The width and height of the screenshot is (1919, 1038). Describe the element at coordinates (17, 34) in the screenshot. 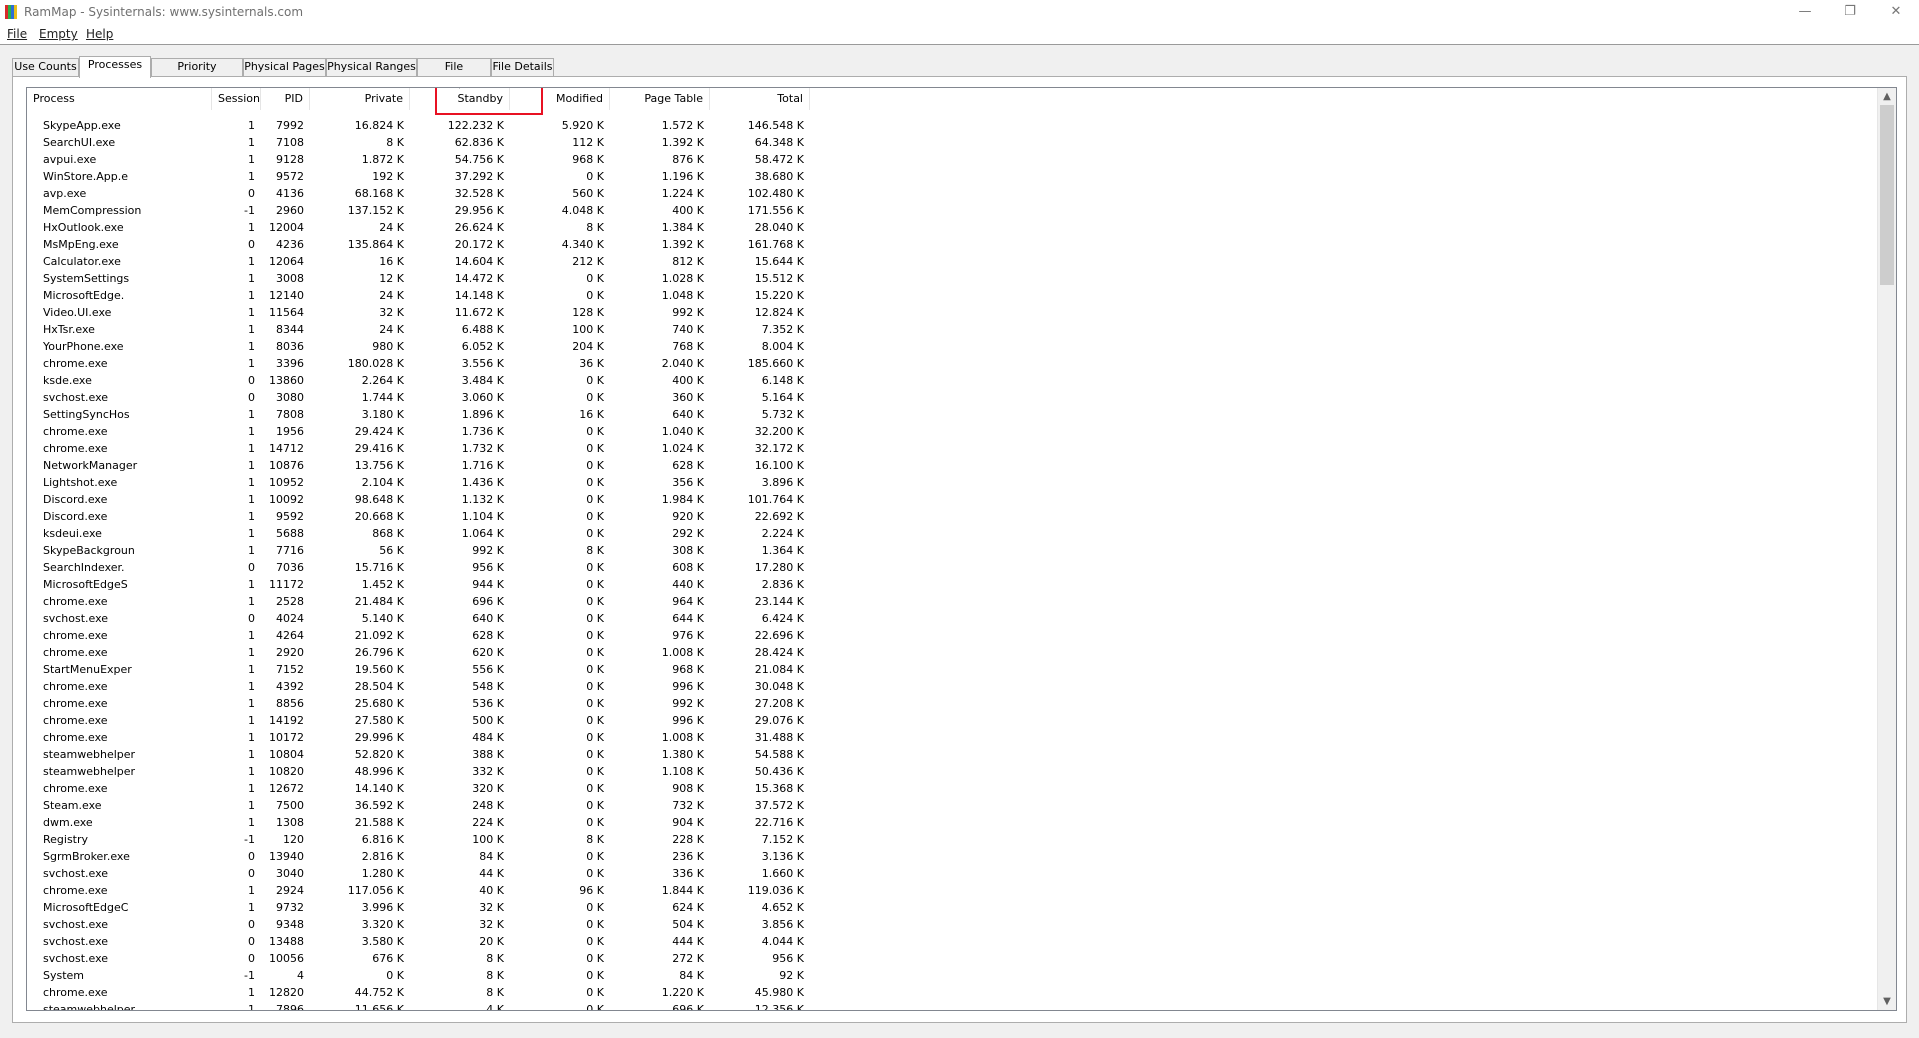

I see `menu-file: File` at that location.